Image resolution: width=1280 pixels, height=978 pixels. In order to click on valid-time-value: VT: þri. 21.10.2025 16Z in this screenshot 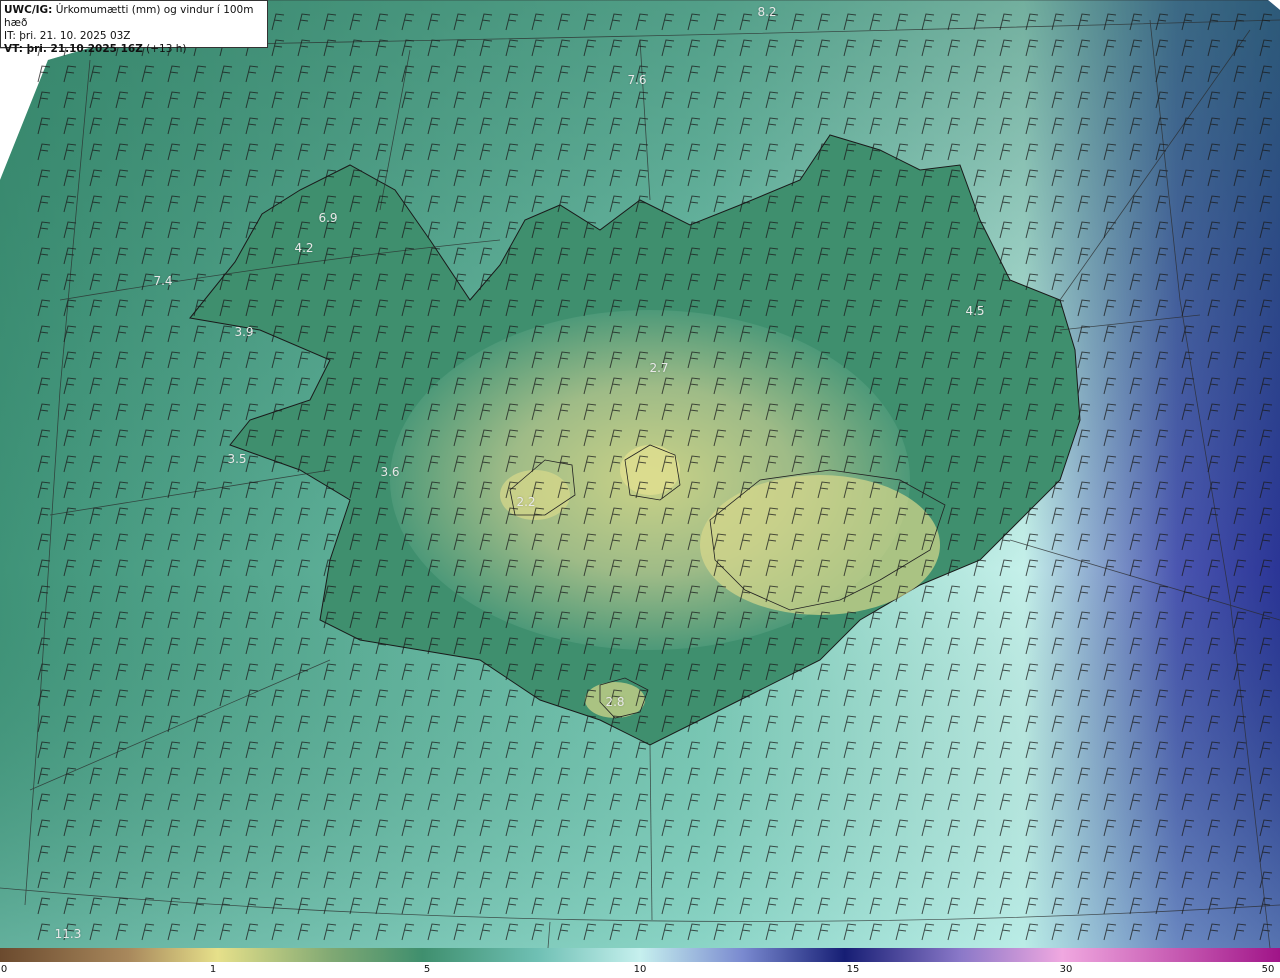, I will do `click(73, 49)`.